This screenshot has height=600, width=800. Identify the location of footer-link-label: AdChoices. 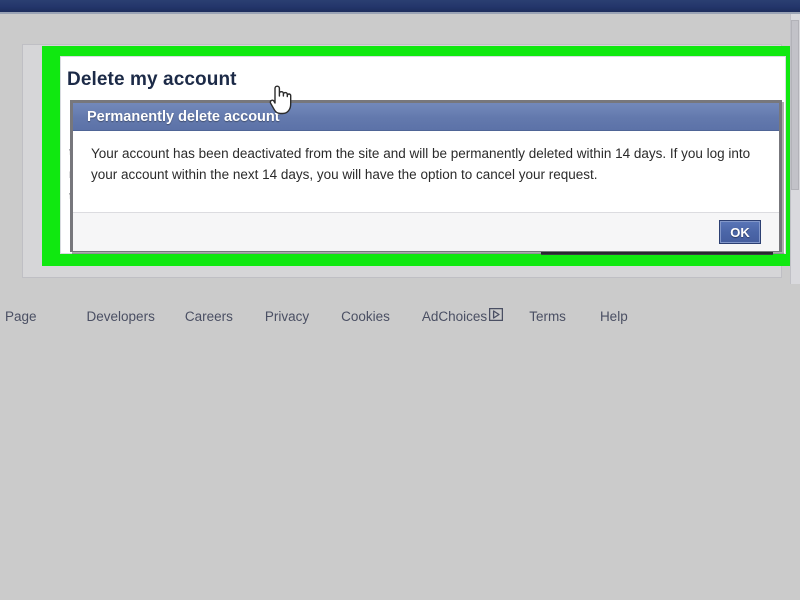
(454, 316).